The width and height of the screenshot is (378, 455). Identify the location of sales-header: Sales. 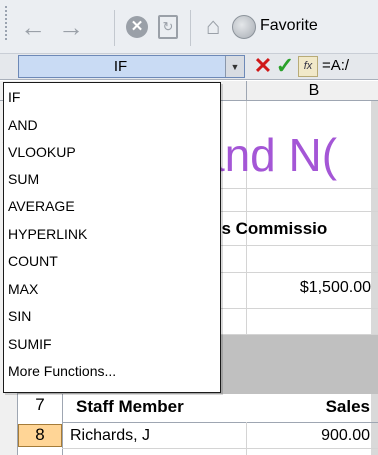
(310, 407).